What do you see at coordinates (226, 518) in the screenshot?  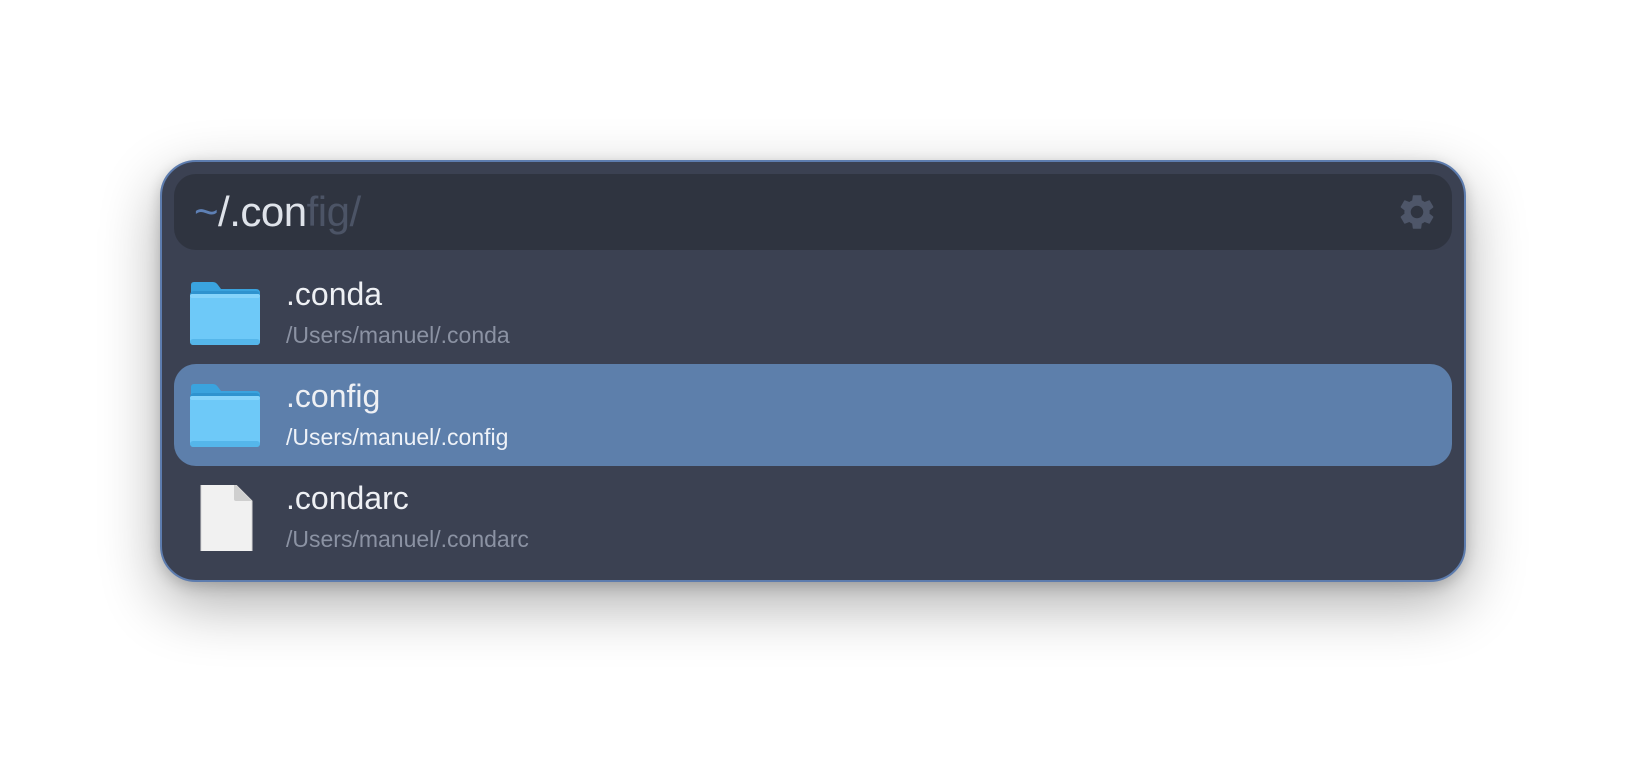 I see `file-icon` at bounding box center [226, 518].